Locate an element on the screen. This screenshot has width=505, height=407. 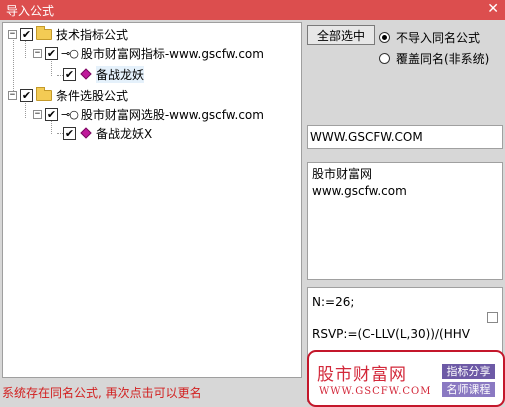
tree-node-gscfw-indicator: − ✔ ⊸○ 股市财富网指标-www.gscfw.com is located at coordinates (148, 53).